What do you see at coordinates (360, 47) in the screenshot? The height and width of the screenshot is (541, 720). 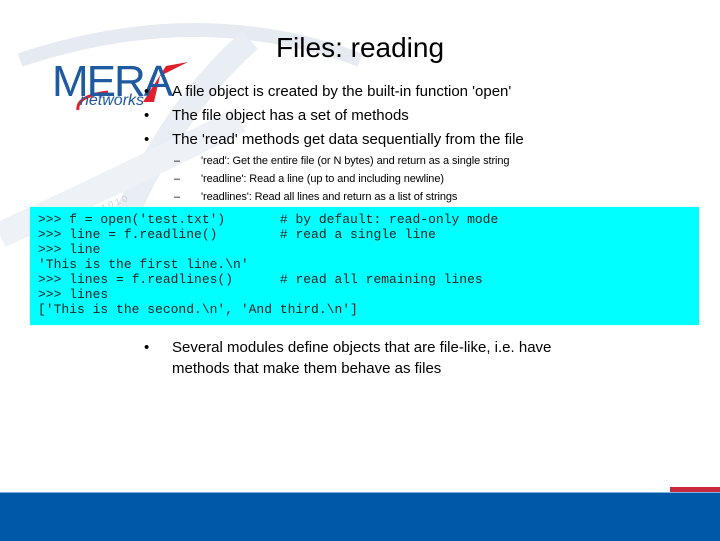 I see `slide-title: Files: reading` at bounding box center [360, 47].